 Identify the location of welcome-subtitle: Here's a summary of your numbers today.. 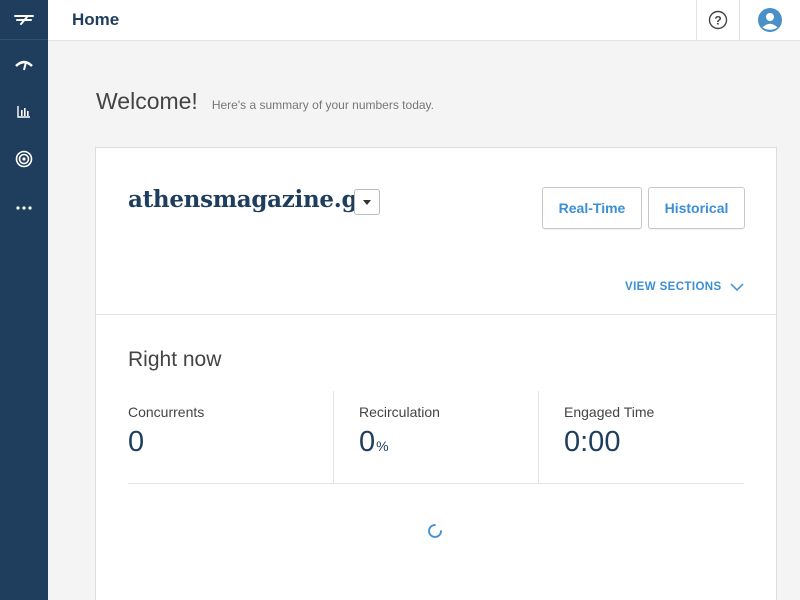
(322, 105).